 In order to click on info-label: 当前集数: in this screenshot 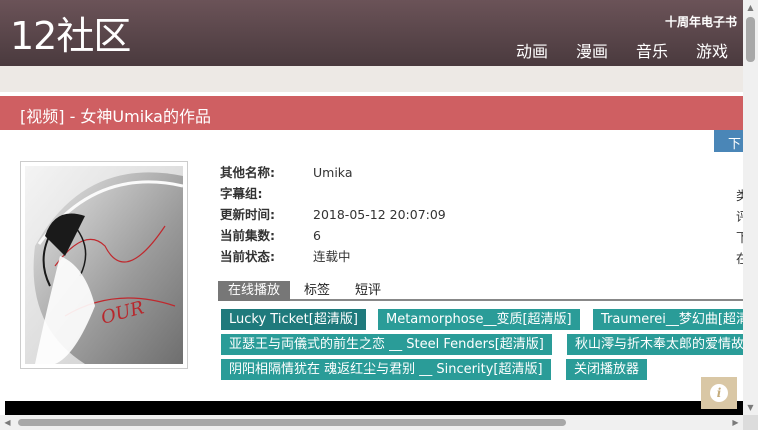, I will do `click(247, 235)`.